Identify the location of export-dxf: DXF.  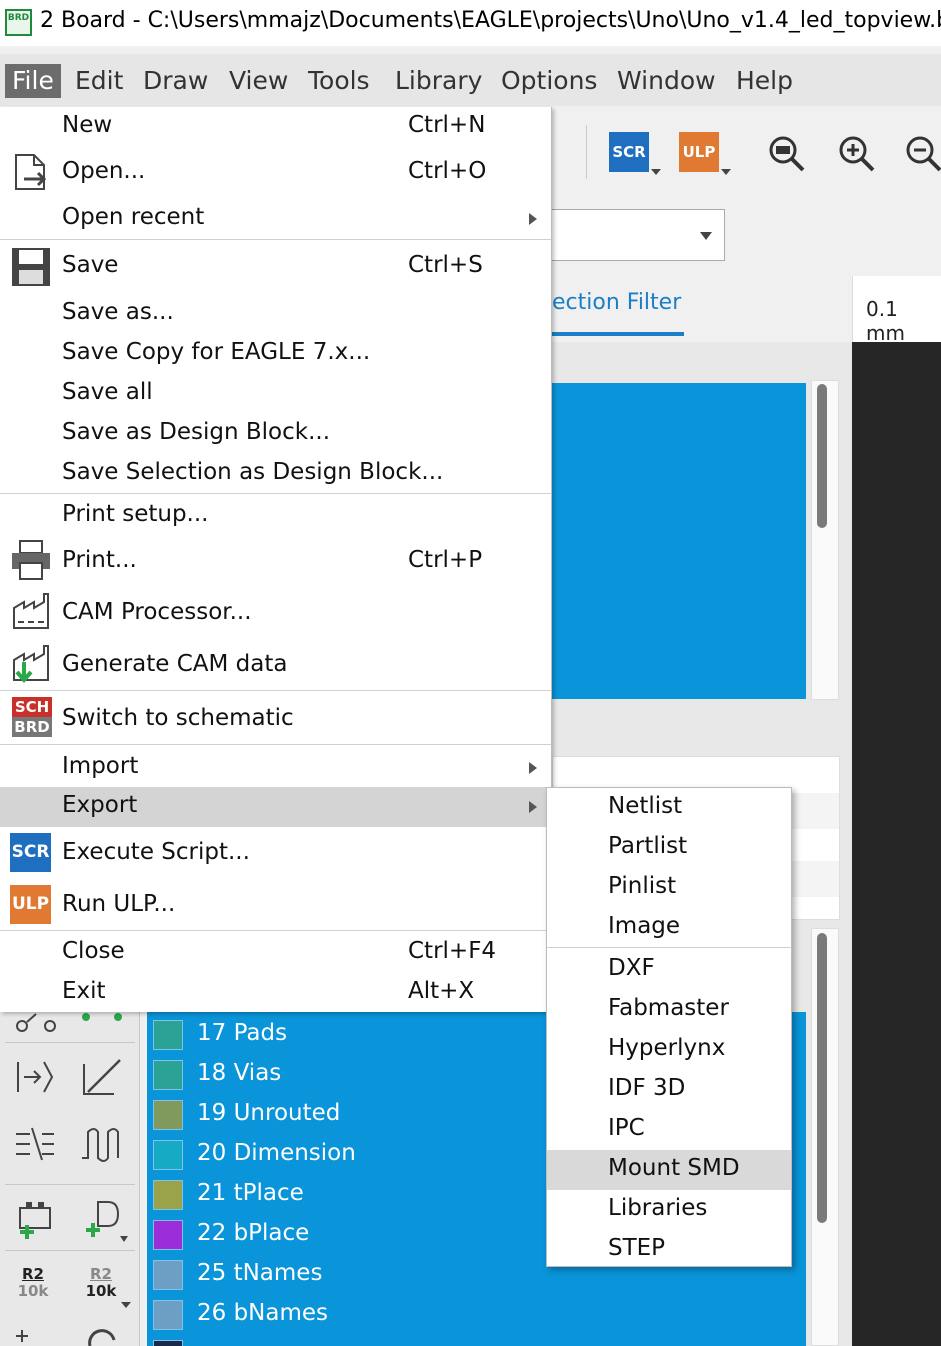
(669, 970).